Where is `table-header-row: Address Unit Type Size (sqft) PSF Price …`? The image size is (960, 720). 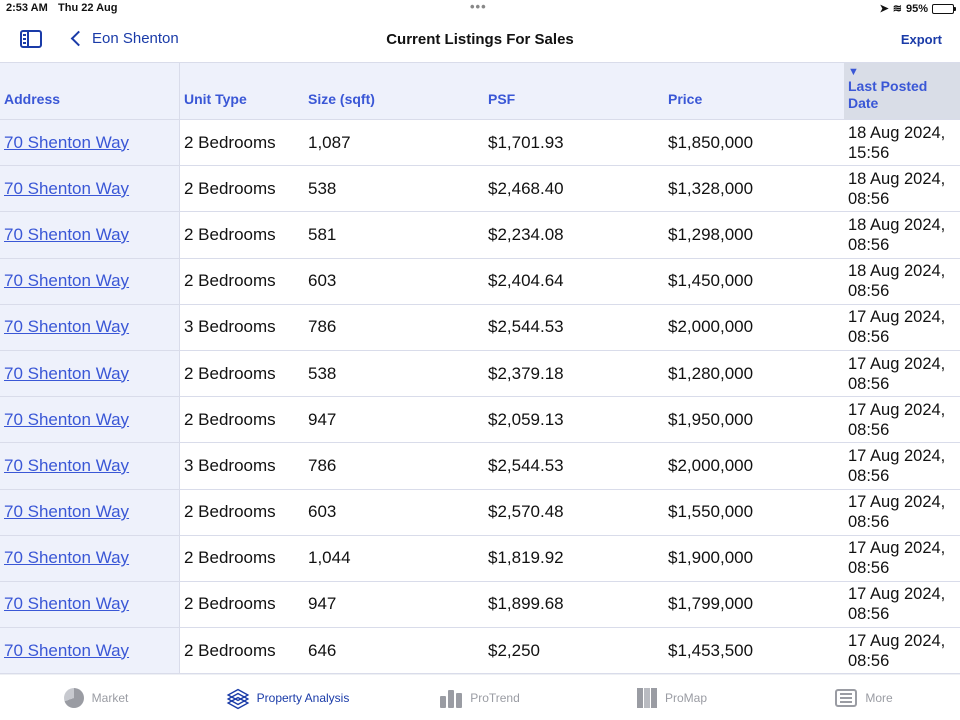 table-header-row: Address Unit Type Size (sqft) PSF Price … is located at coordinates (480, 91).